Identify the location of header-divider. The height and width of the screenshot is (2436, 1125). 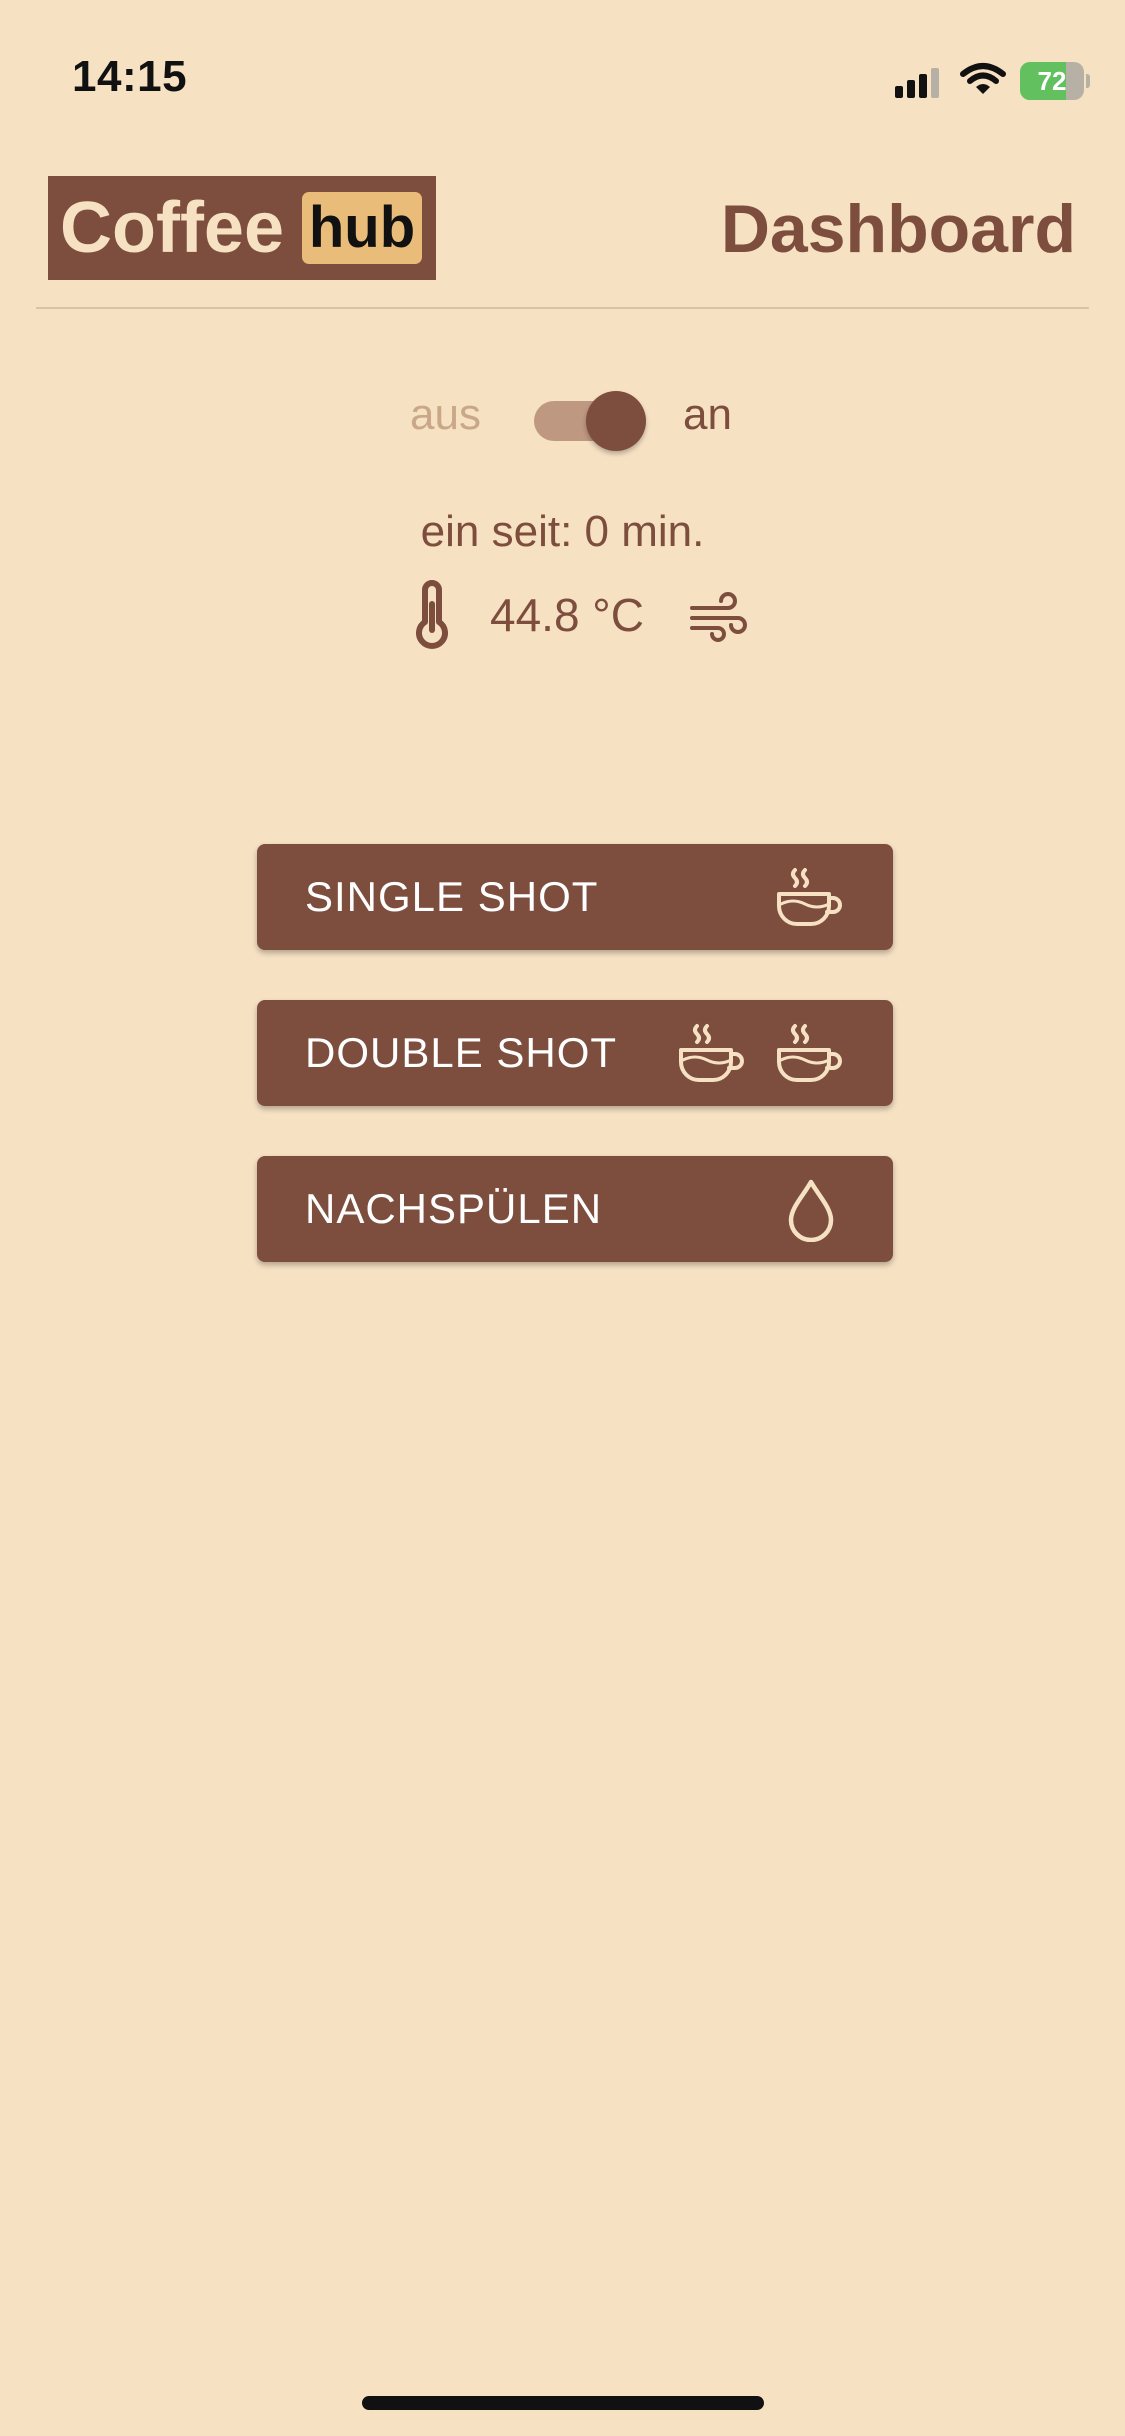
(562, 308).